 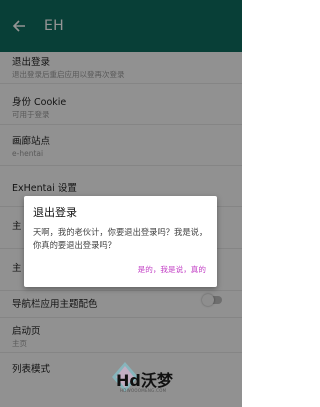 What do you see at coordinates (143, 390) in the screenshot?
I see `watermark-url: HDWOOOMENG.COM` at bounding box center [143, 390].